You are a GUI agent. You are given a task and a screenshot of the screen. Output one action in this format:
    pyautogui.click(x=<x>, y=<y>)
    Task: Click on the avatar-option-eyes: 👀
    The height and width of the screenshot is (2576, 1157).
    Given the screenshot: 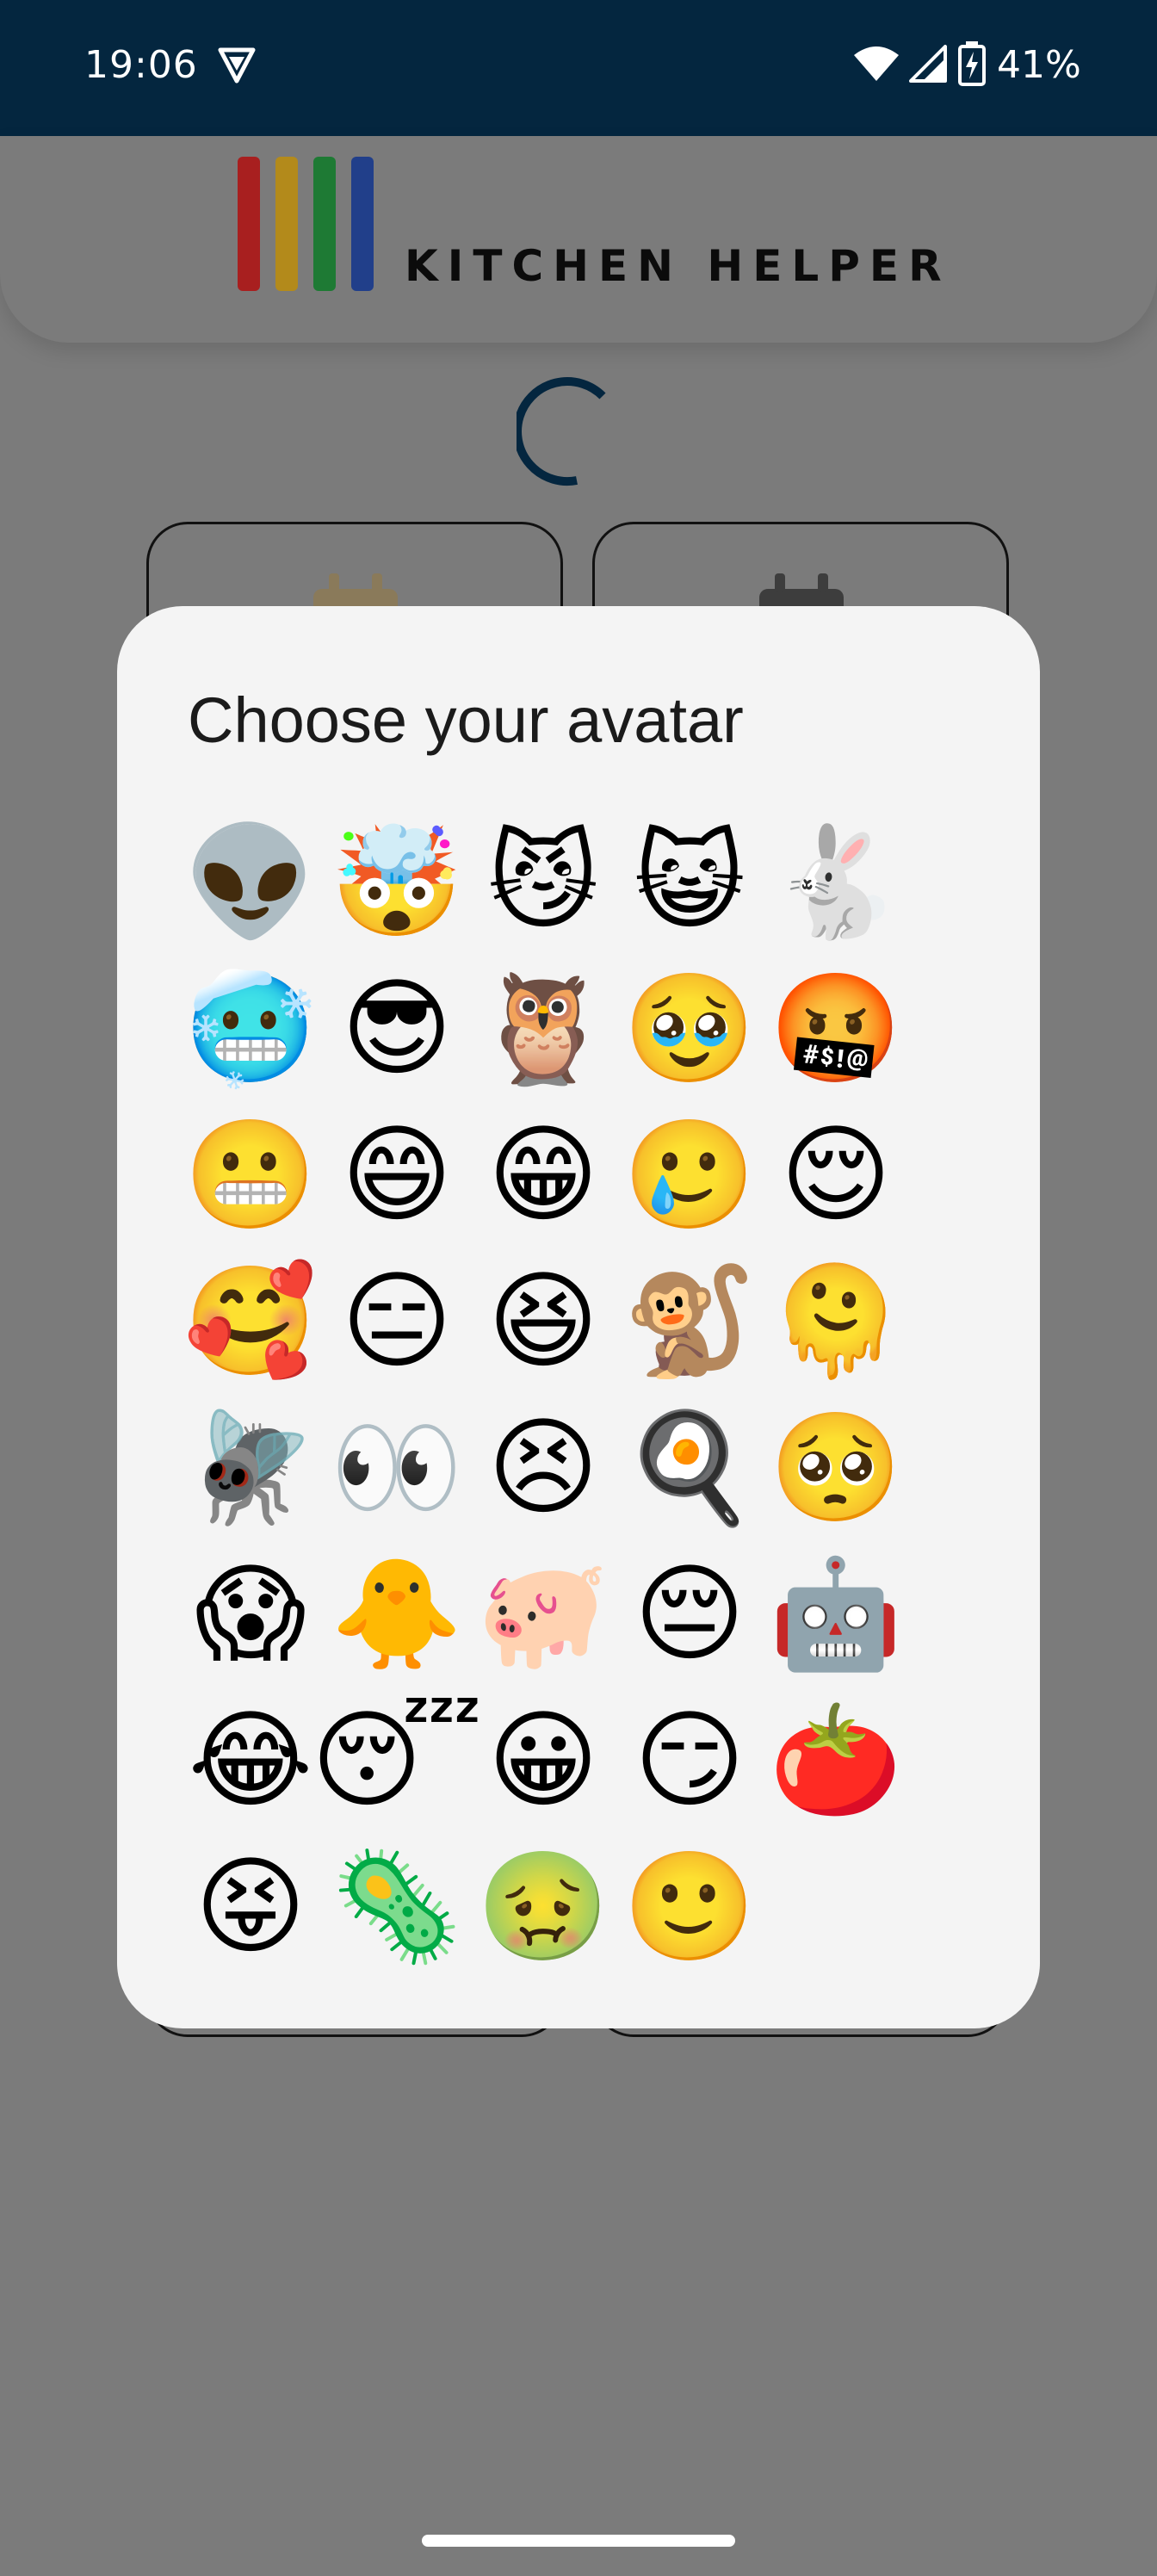 What is the action you would take?
    pyautogui.click(x=397, y=1468)
    